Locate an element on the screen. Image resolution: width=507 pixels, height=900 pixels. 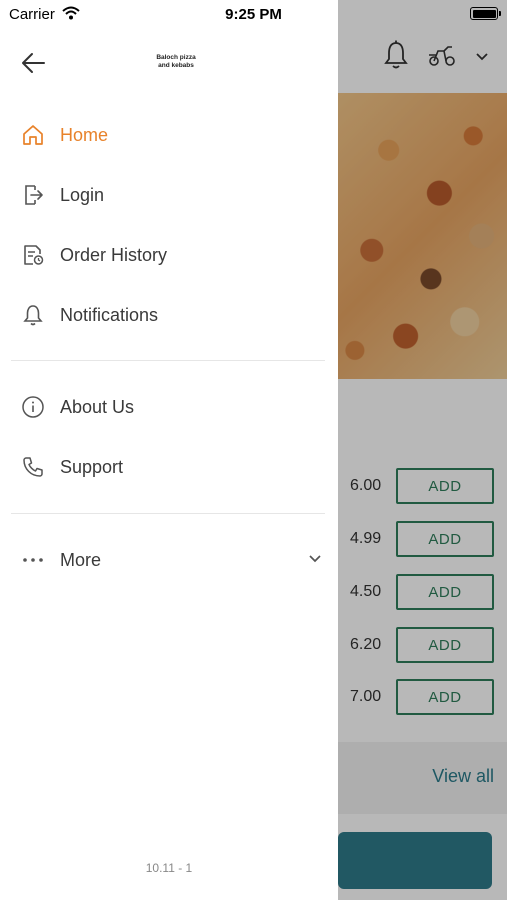
login-icon is located at coordinates (33, 195).